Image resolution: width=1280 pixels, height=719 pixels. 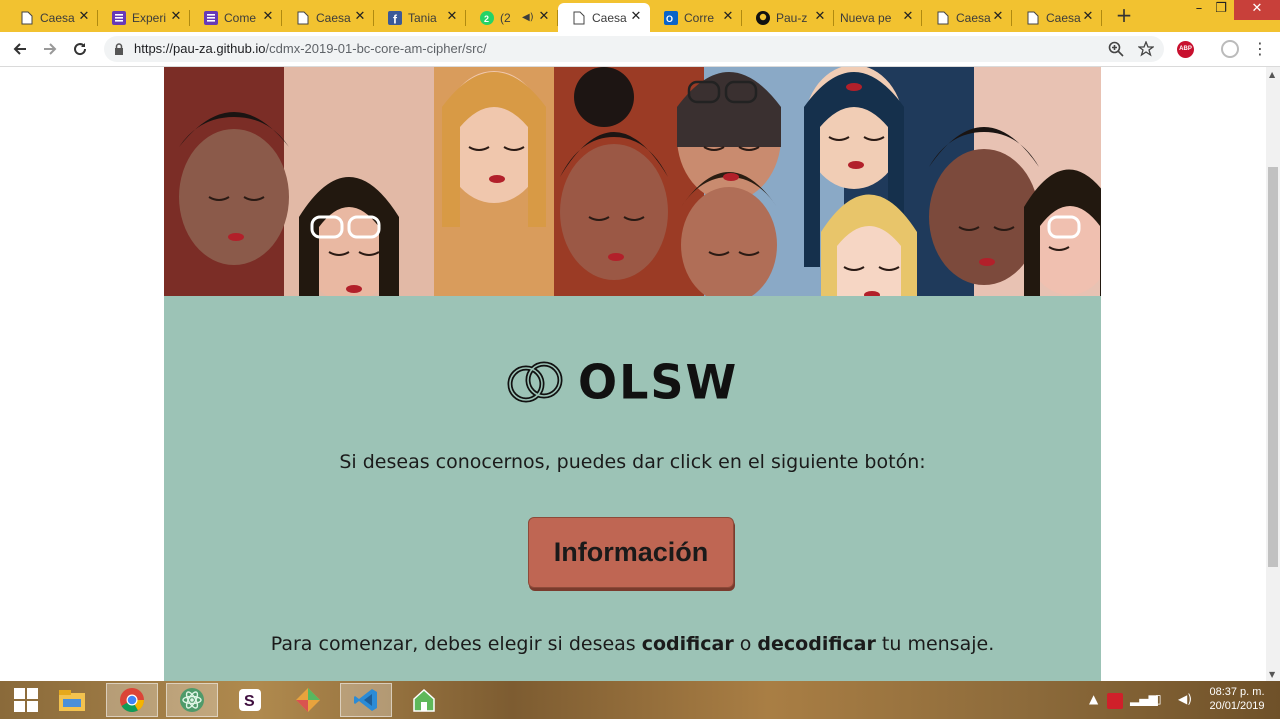 I want to click on back-button, so click(x=20, y=49).